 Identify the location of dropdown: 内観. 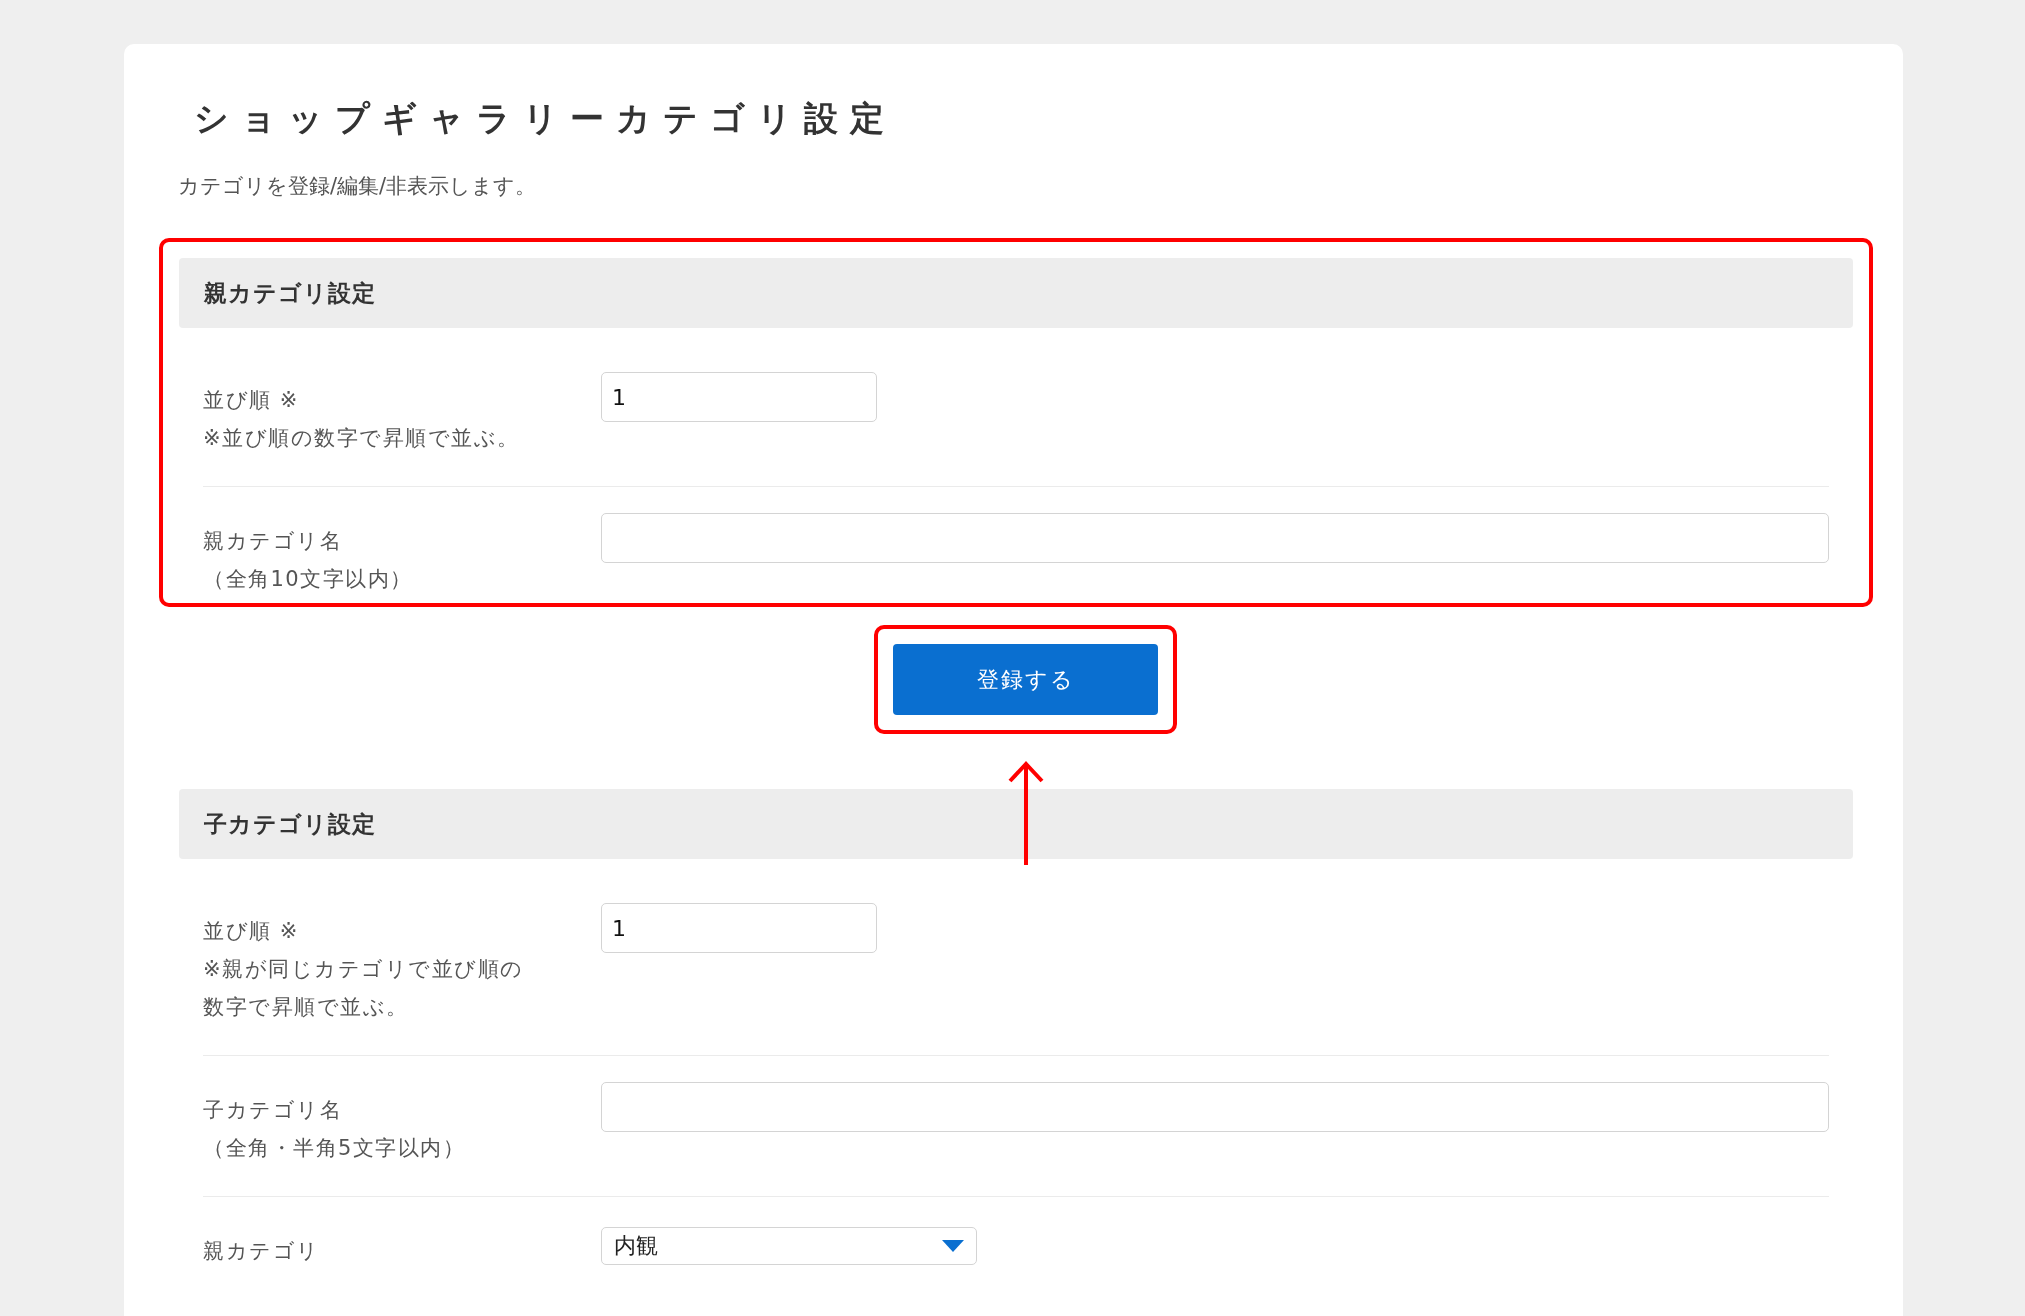
(789, 1246).